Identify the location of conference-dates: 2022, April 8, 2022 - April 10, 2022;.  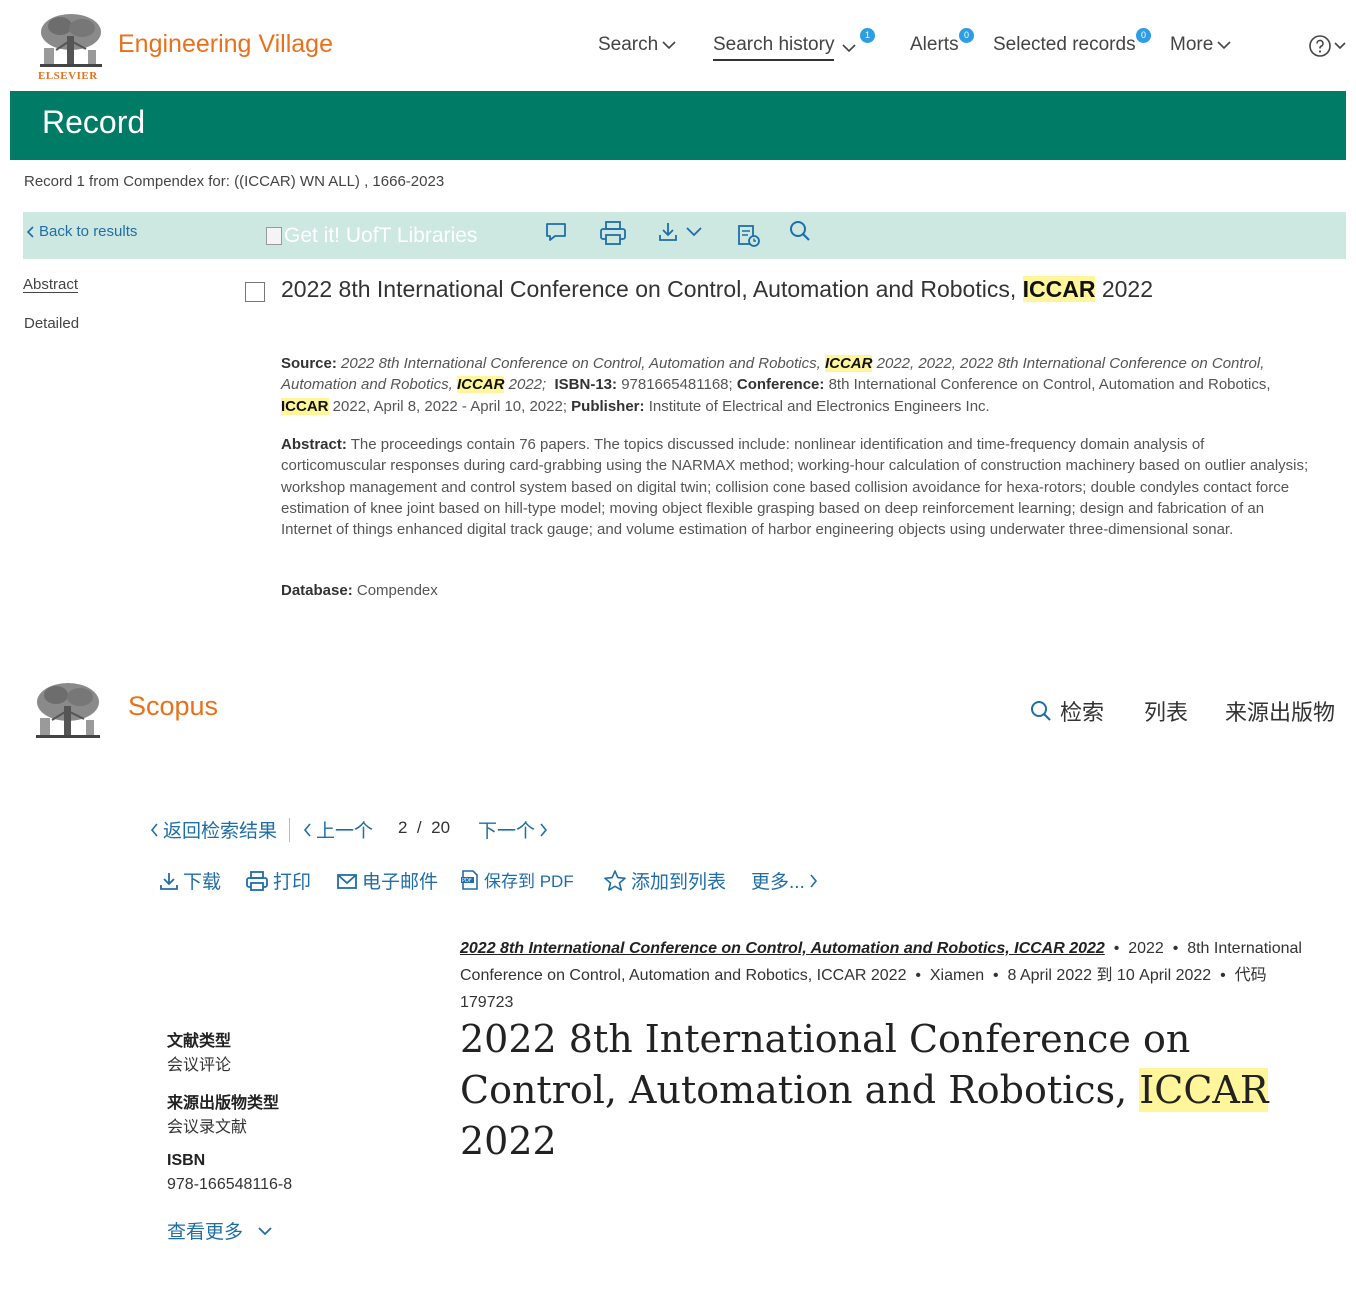
(447, 406).